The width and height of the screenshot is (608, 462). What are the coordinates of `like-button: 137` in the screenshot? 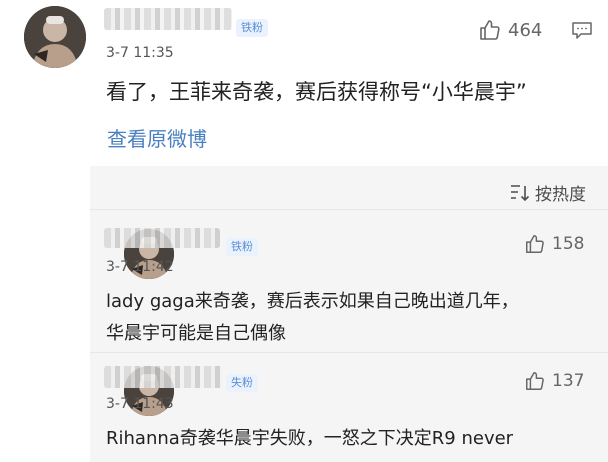 It's located at (554, 381).